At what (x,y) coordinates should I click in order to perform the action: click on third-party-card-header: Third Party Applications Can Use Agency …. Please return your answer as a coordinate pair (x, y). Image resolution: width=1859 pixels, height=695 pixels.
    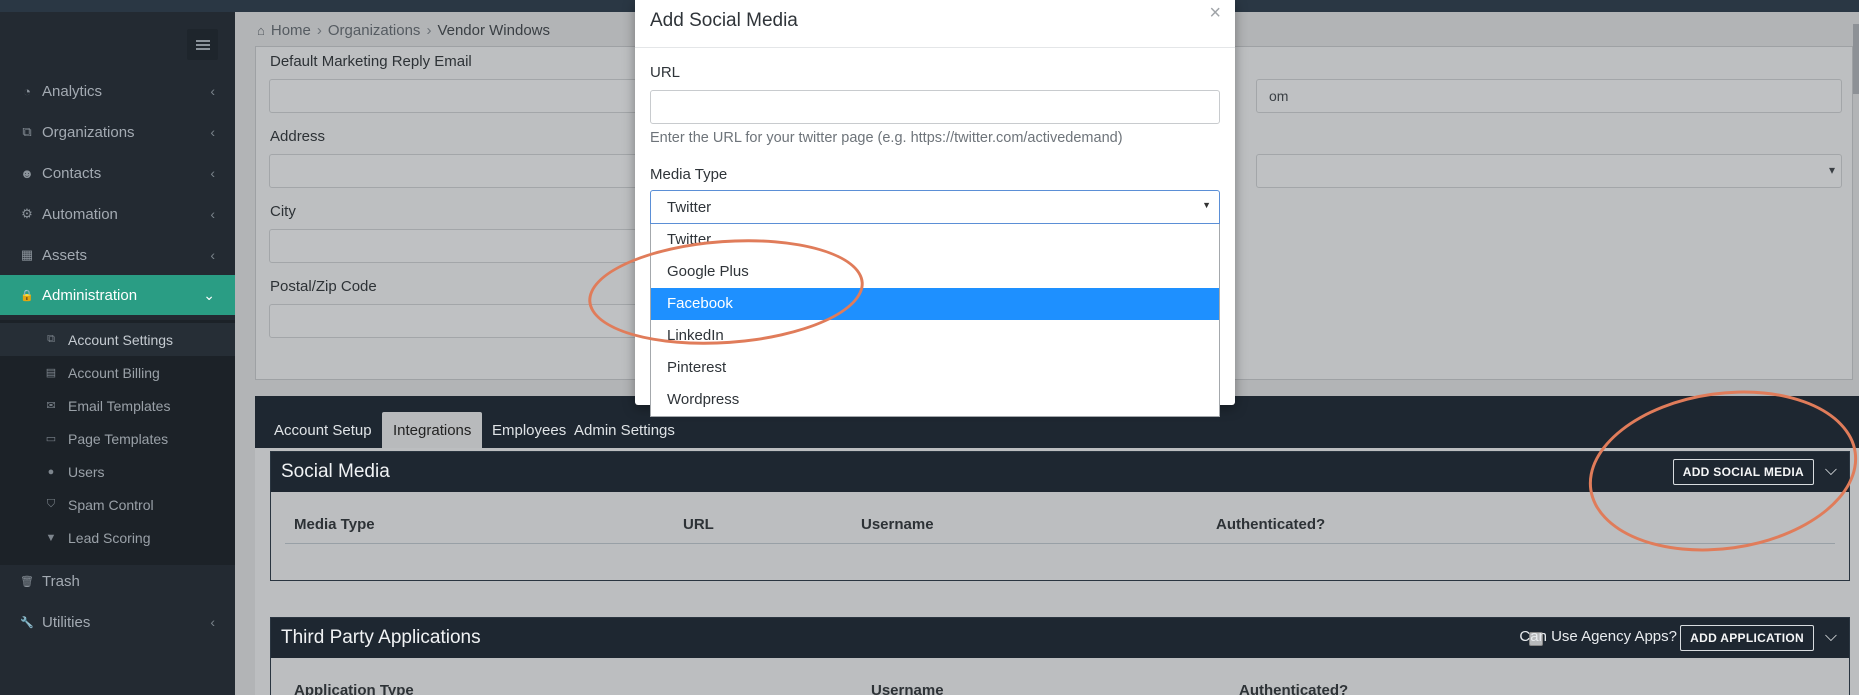
    Looking at the image, I should click on (1060, 638).